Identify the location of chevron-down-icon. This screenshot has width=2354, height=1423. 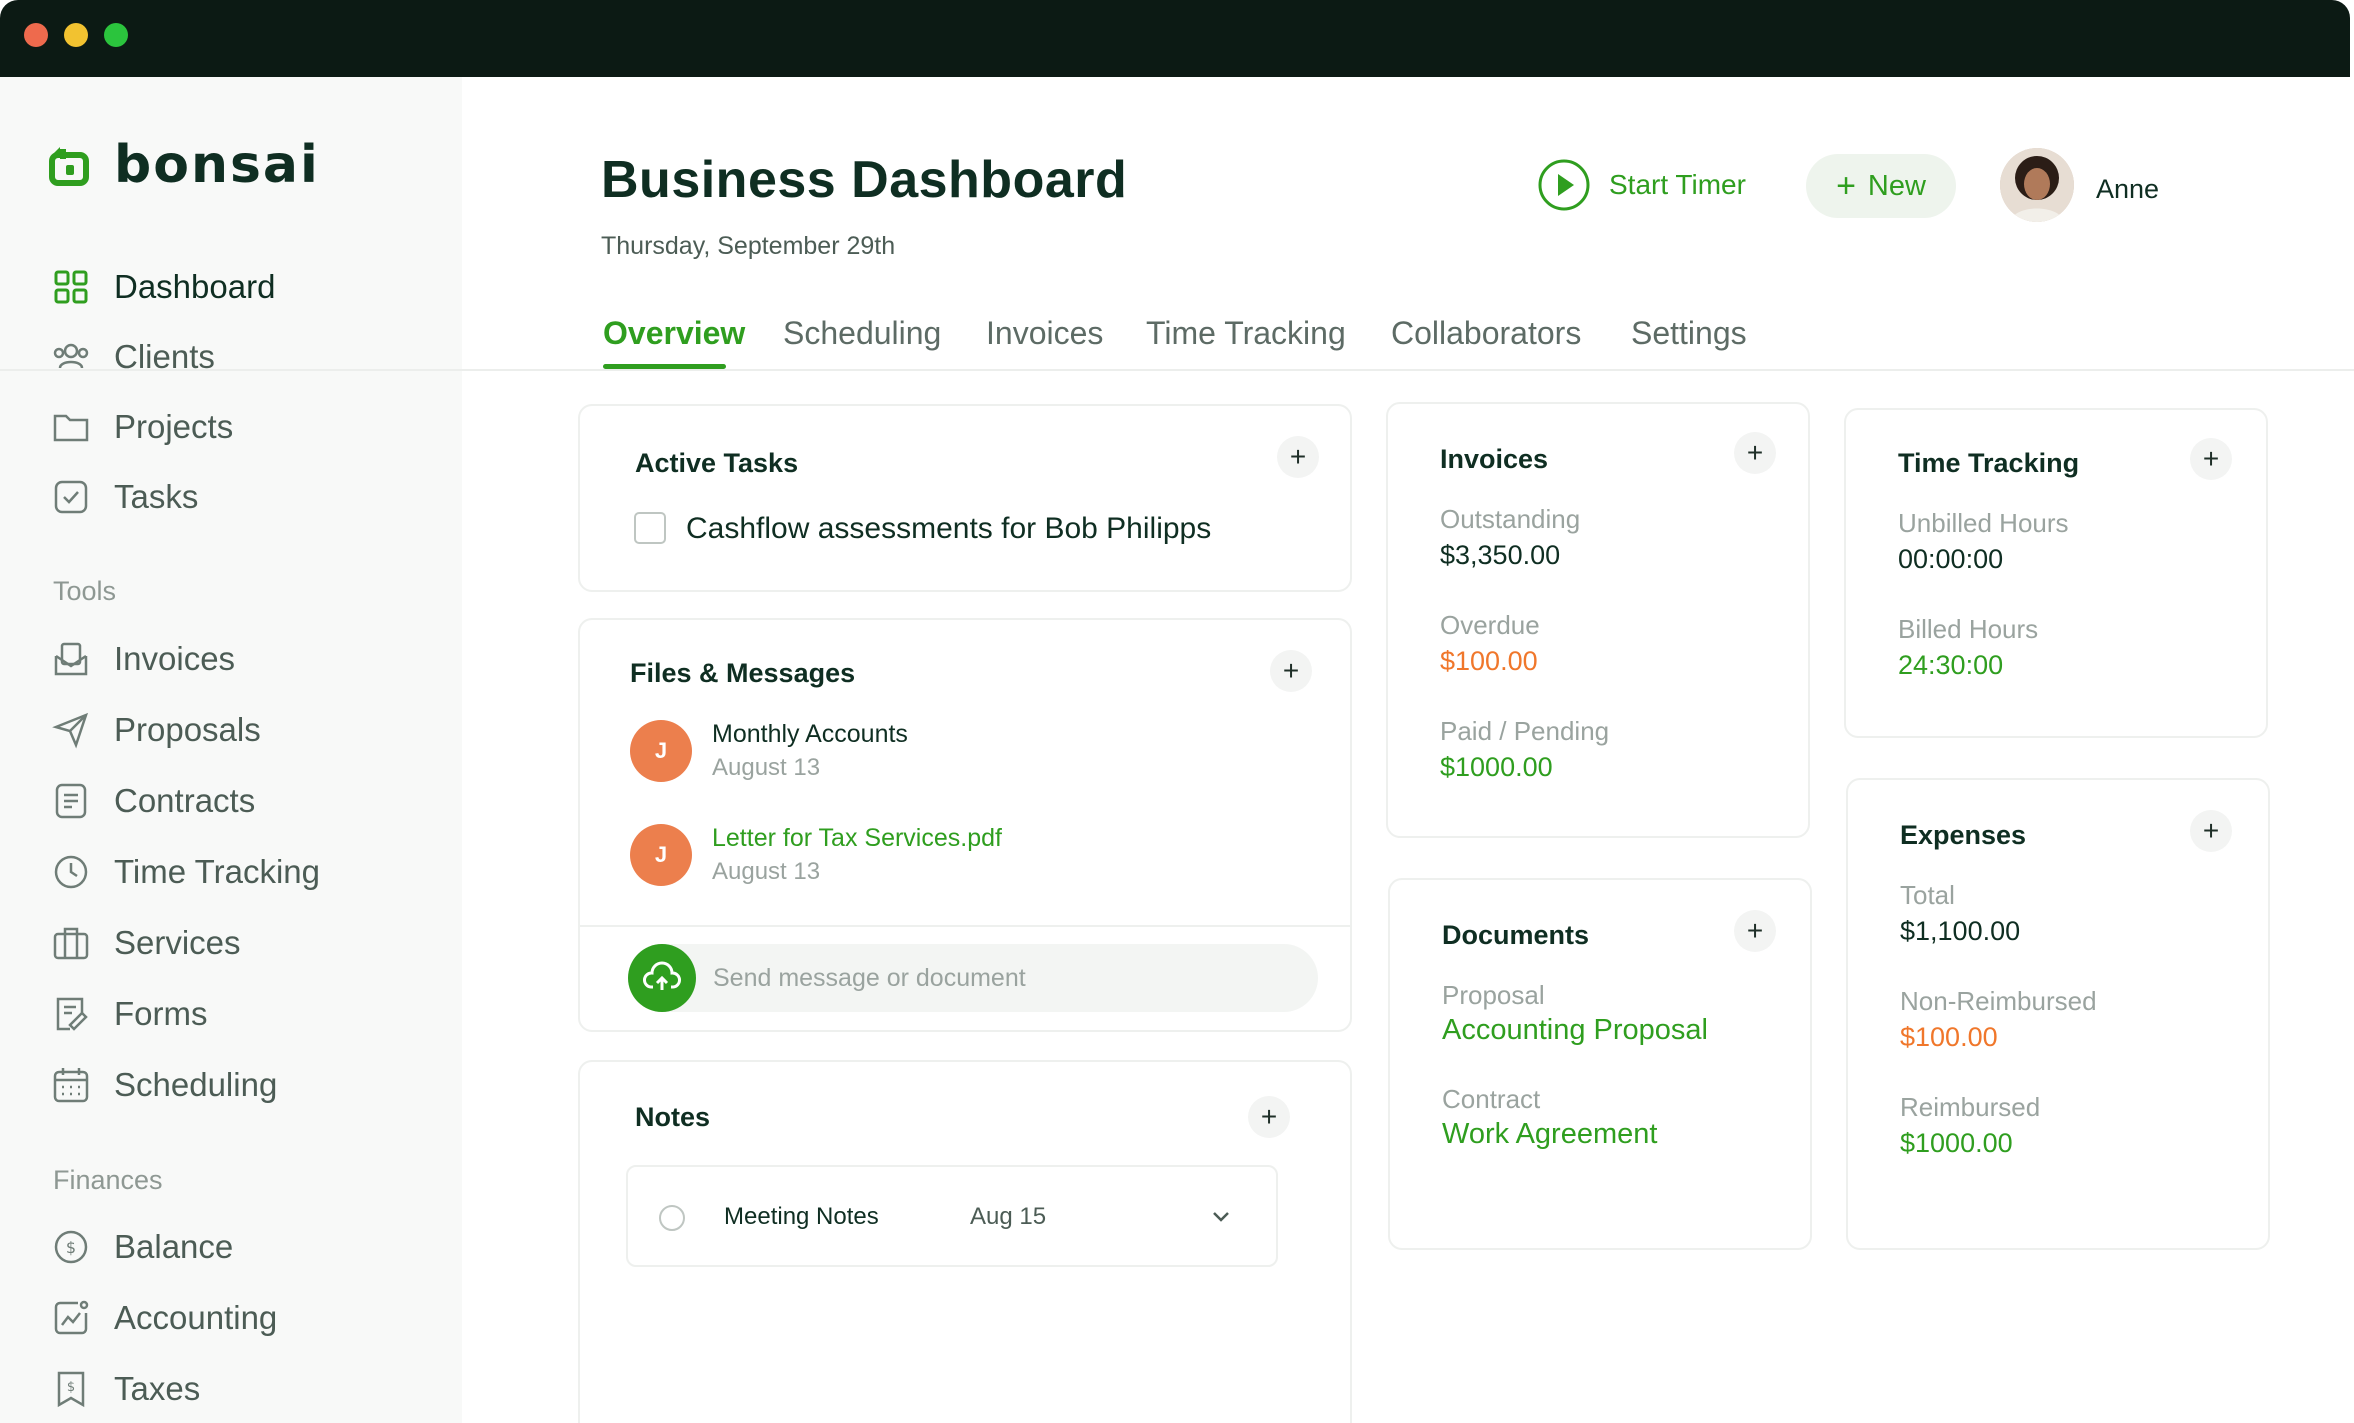
(1221, 1216).